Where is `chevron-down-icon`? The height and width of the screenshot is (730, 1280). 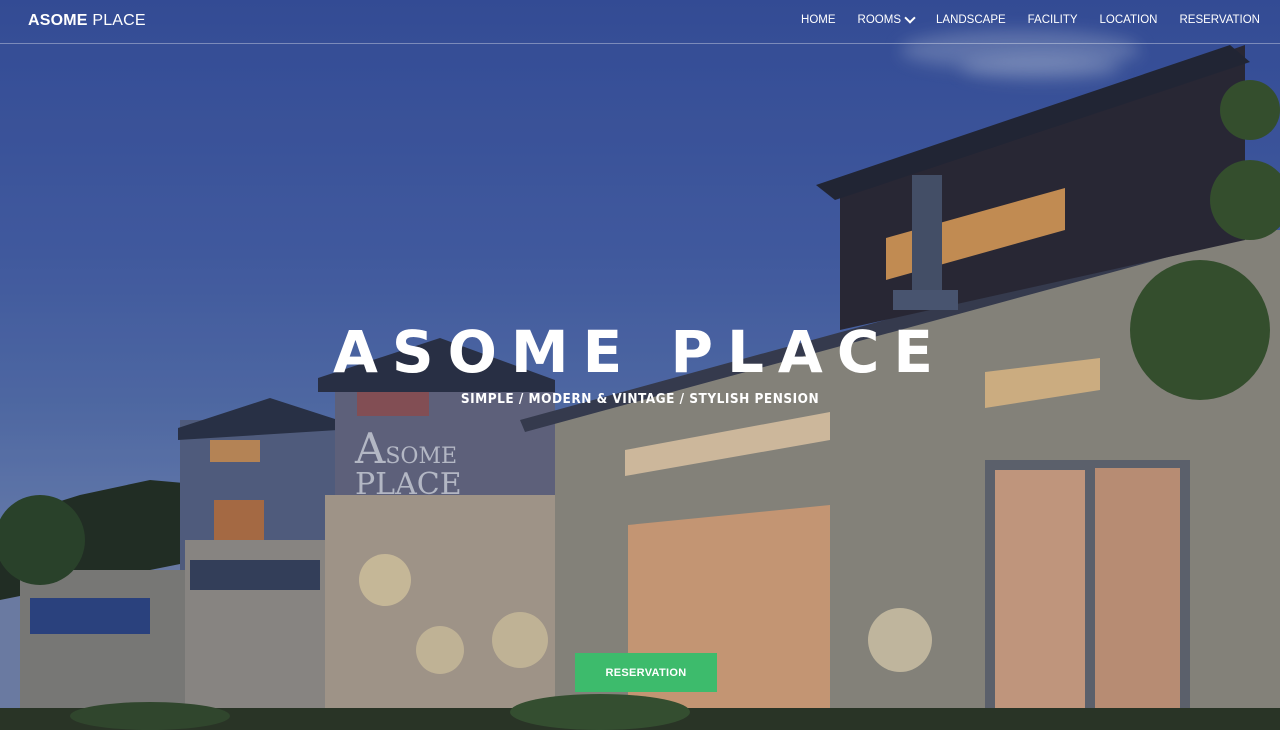 chevron-down-icon is located at coordinates (910, 18).